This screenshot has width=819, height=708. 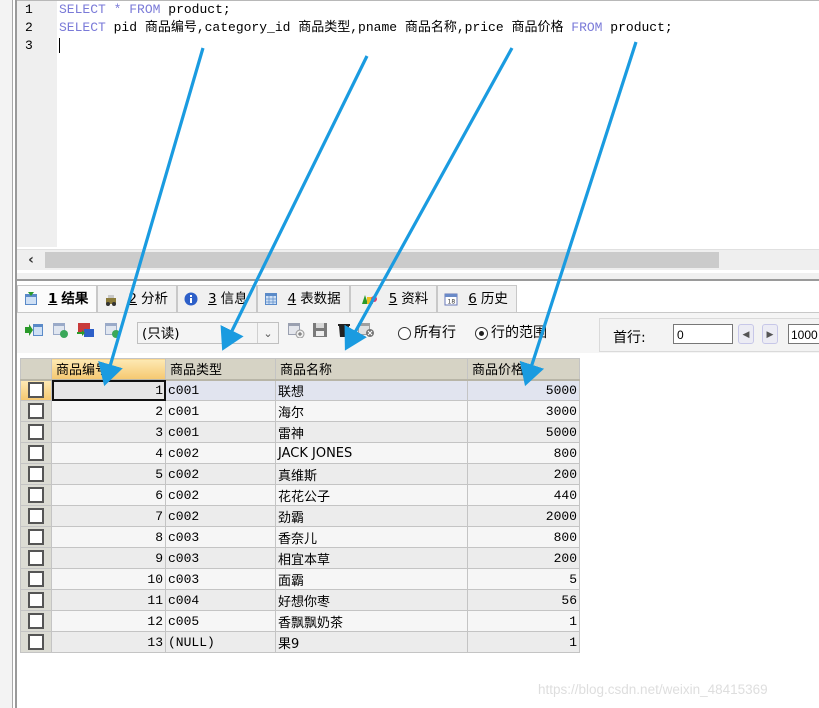 What do you see at coordinates (523, 642) in the screenshot?
I see `cell-price: 1` at bounding box center [523, 642].